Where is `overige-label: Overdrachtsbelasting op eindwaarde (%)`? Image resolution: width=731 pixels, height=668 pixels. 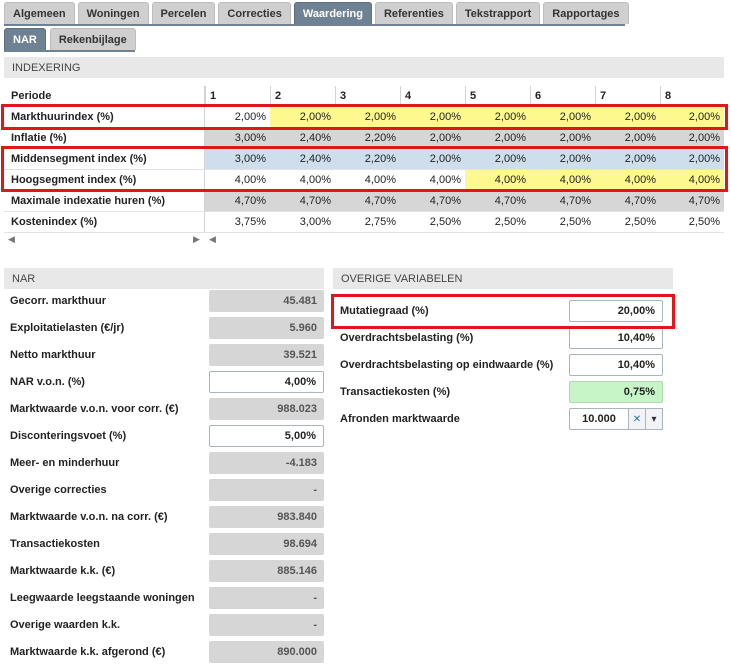 overige-label: Overdrachtsbelasting op eindwaarde (%) is located at coordinates (447, 365).